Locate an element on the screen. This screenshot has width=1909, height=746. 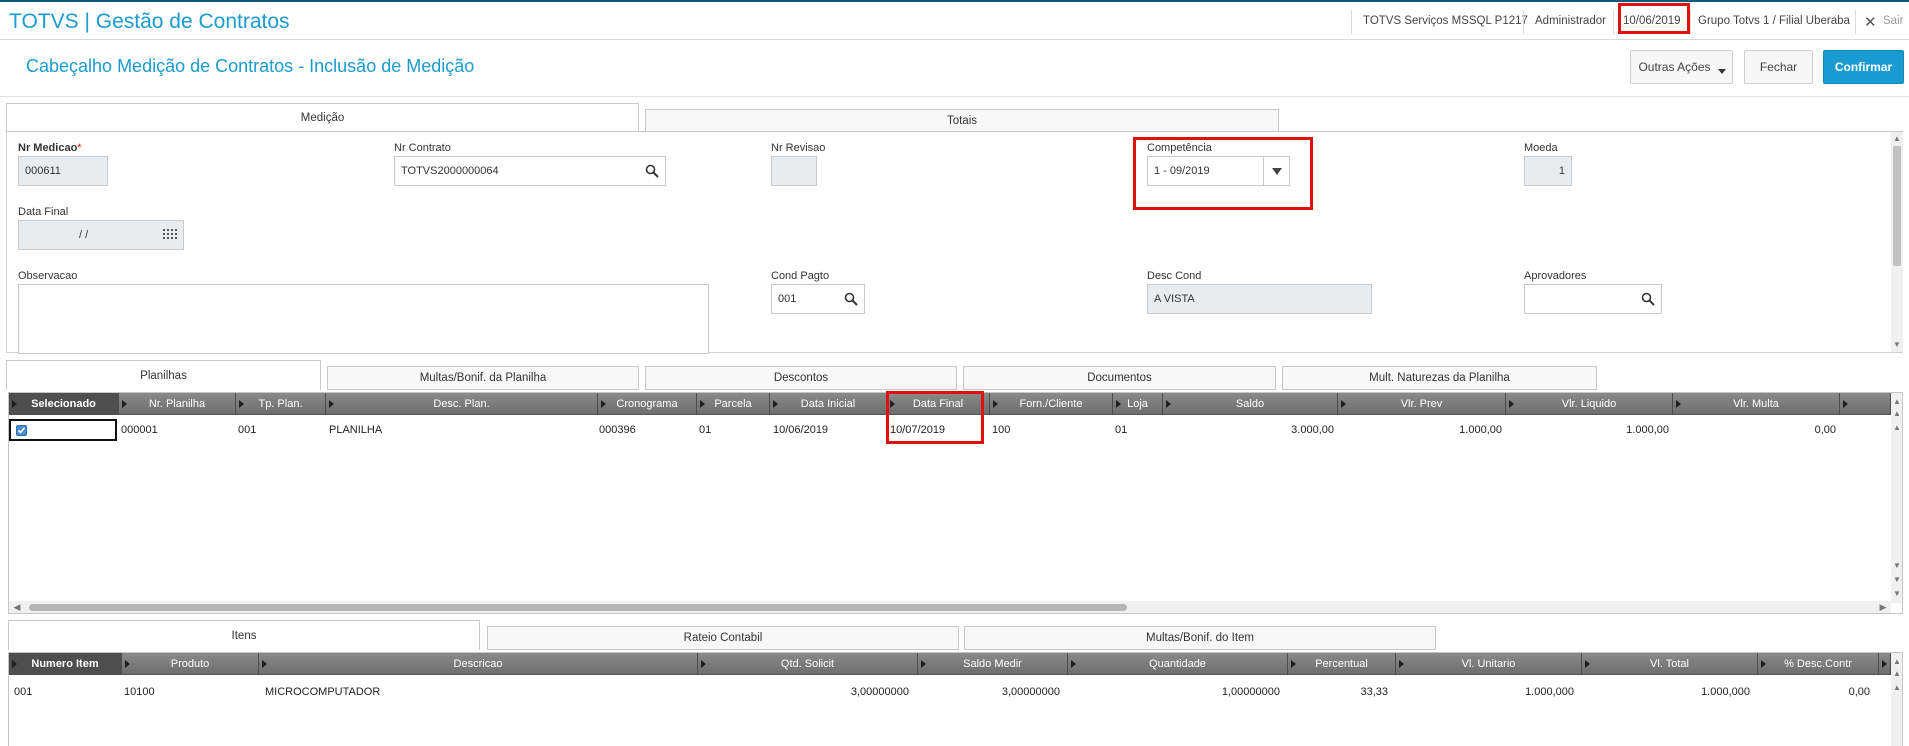
more-actions-label: Outras Ações is located at coordinates (1674, 67).